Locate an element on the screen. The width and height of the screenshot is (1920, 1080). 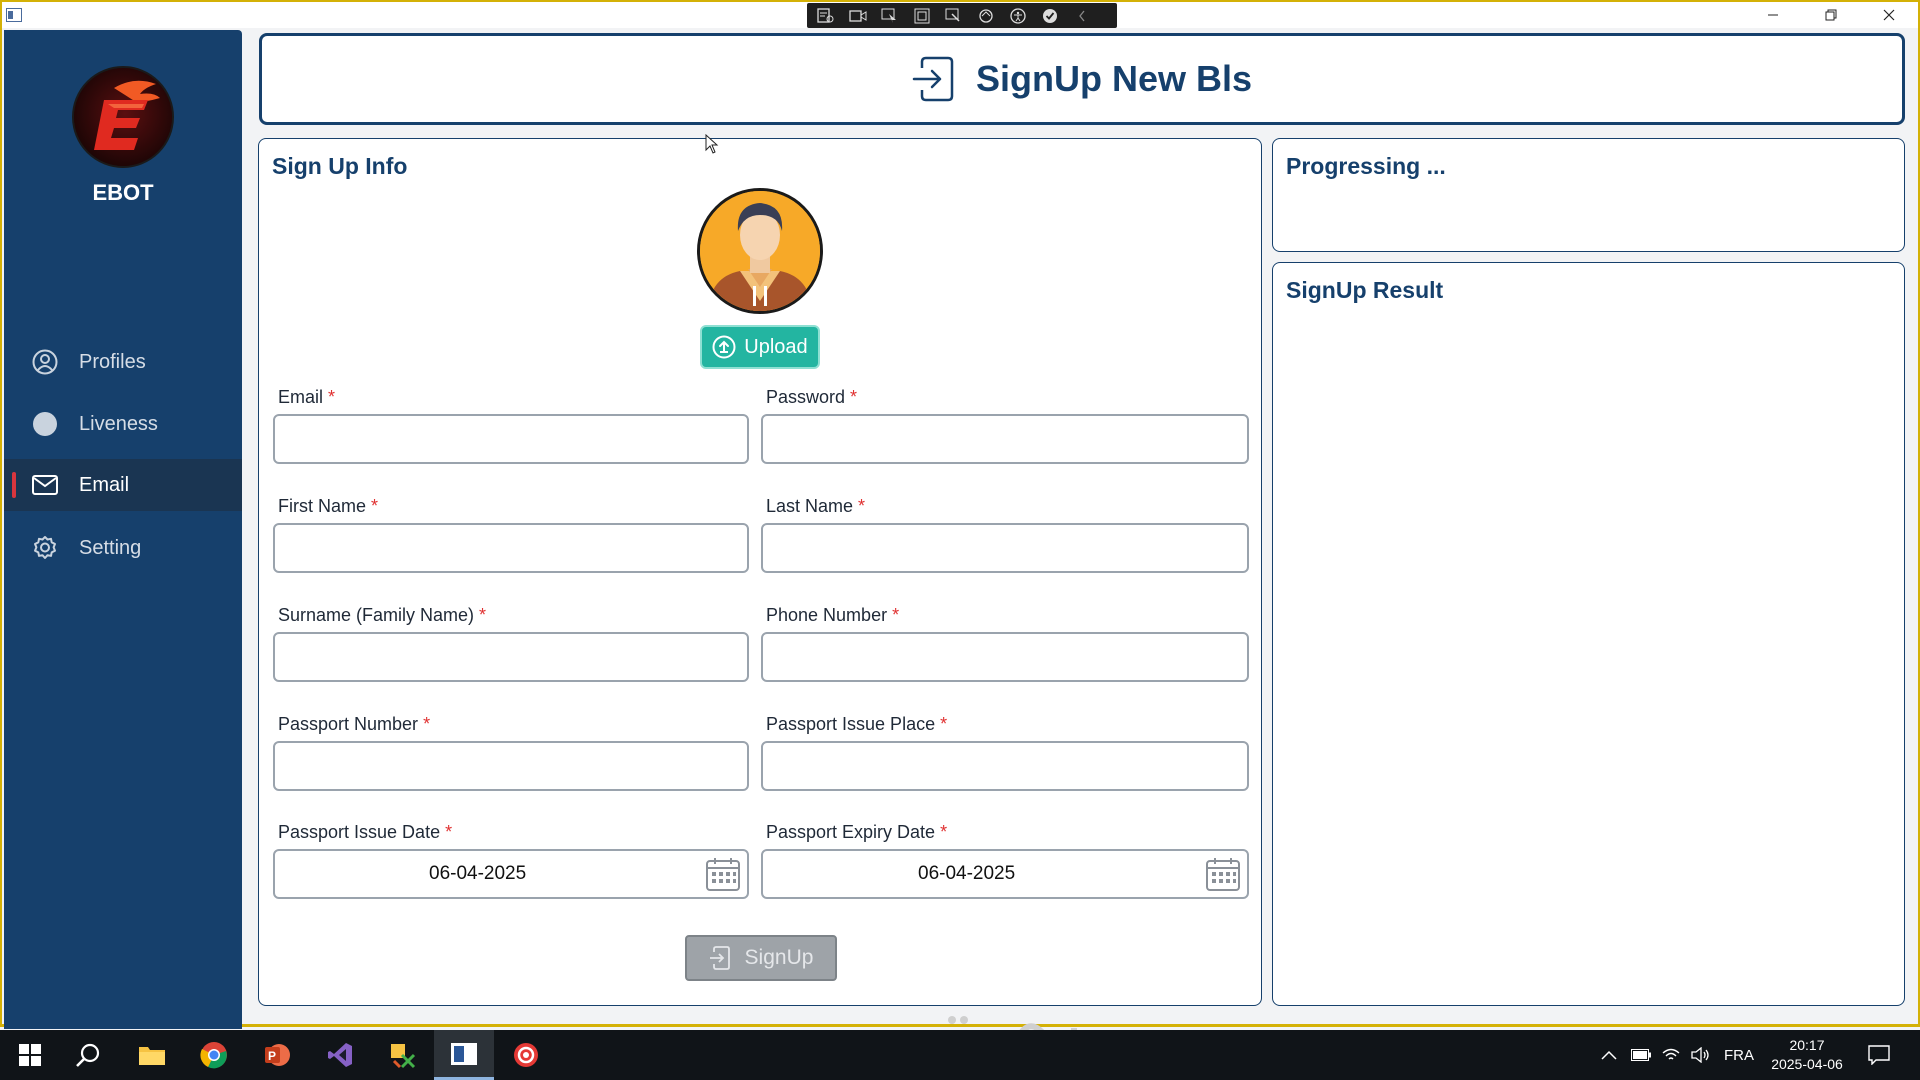
restore-button is located at coordinates (1831, 15).